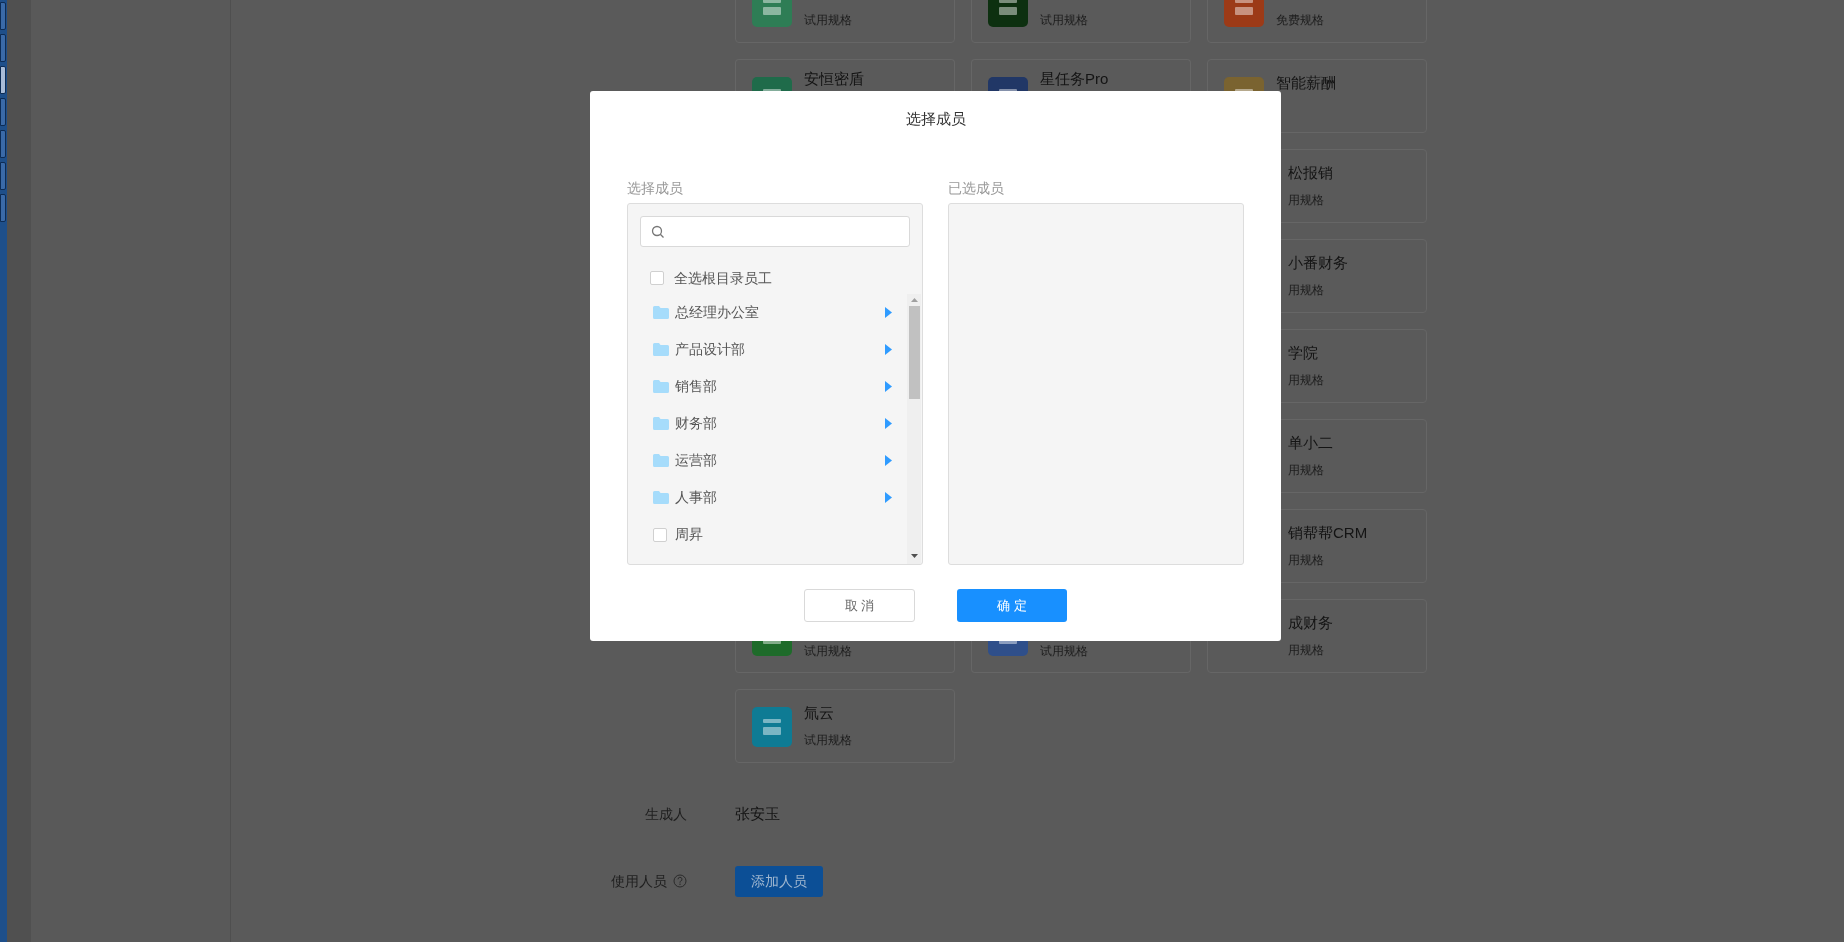 This screenshot has height=942, width=1844. I want to click on app-title: 成财务, so click(1310, 623).